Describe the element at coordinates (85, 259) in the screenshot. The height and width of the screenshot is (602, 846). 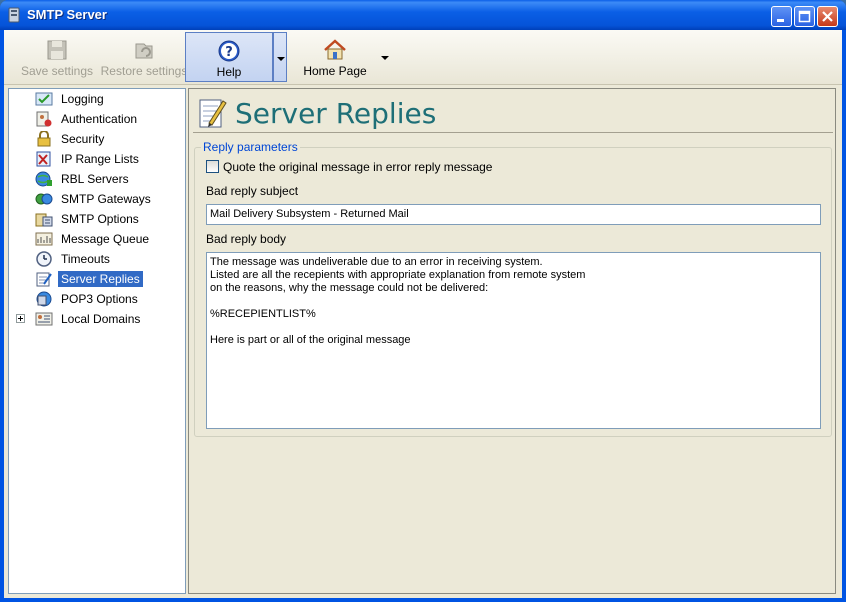
I see `tree-item-label: Timeouts` at that location.